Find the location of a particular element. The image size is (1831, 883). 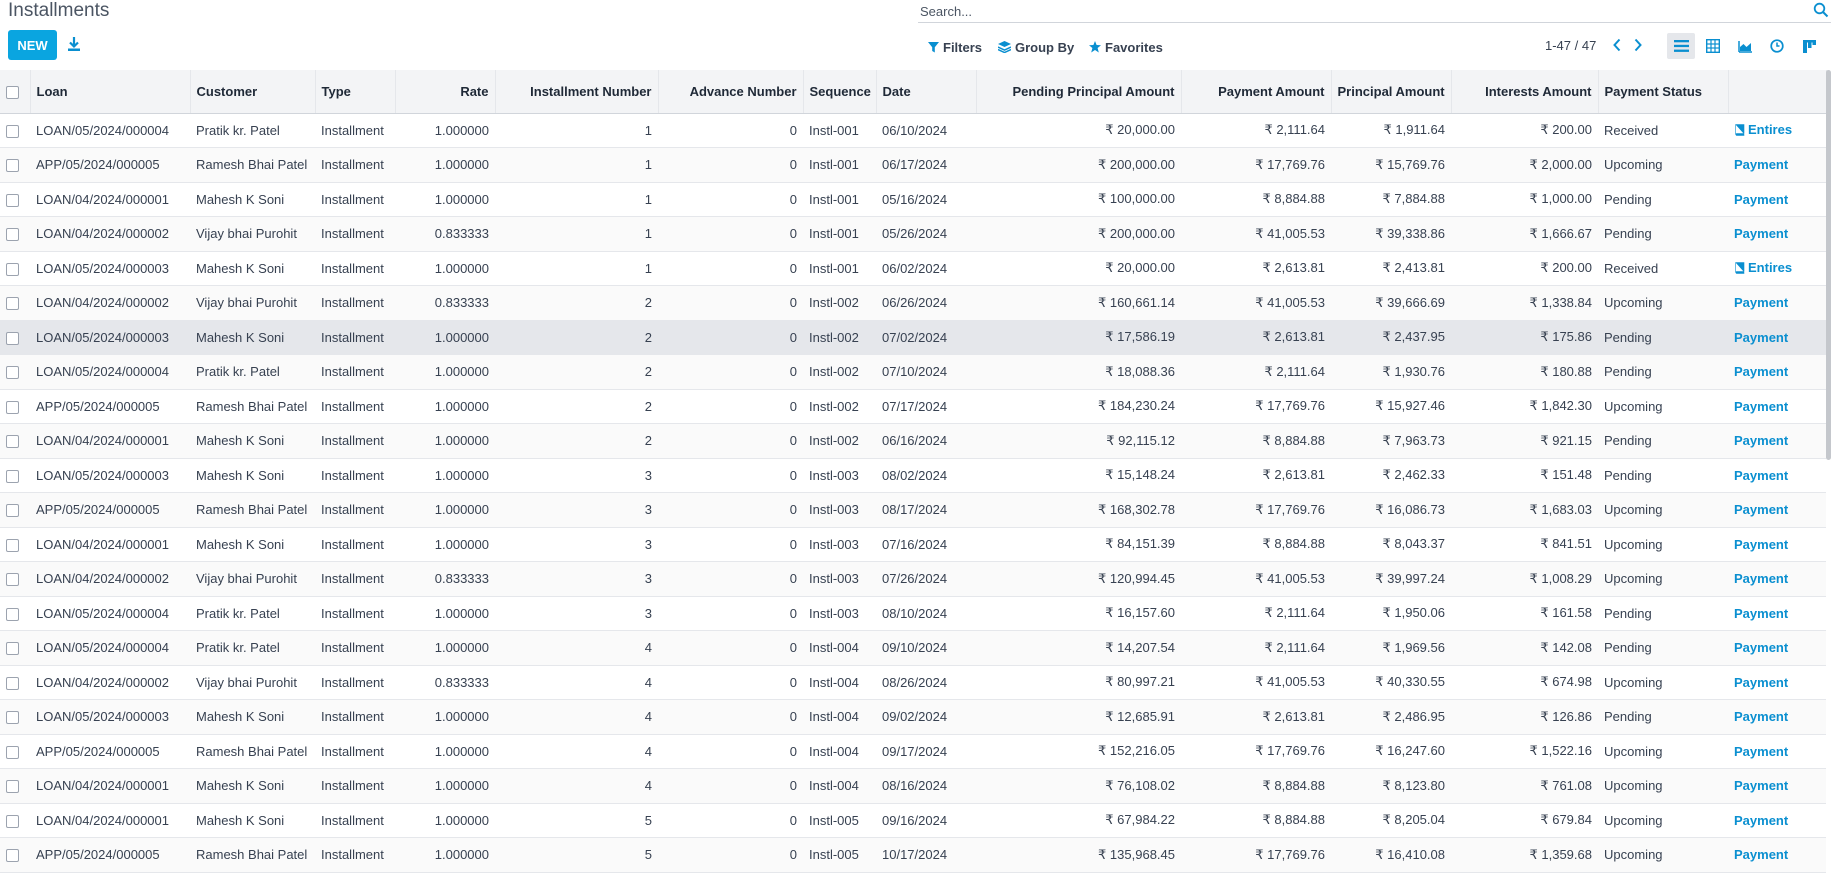

entries-button: Entires is located at coordinates (1763, 267).